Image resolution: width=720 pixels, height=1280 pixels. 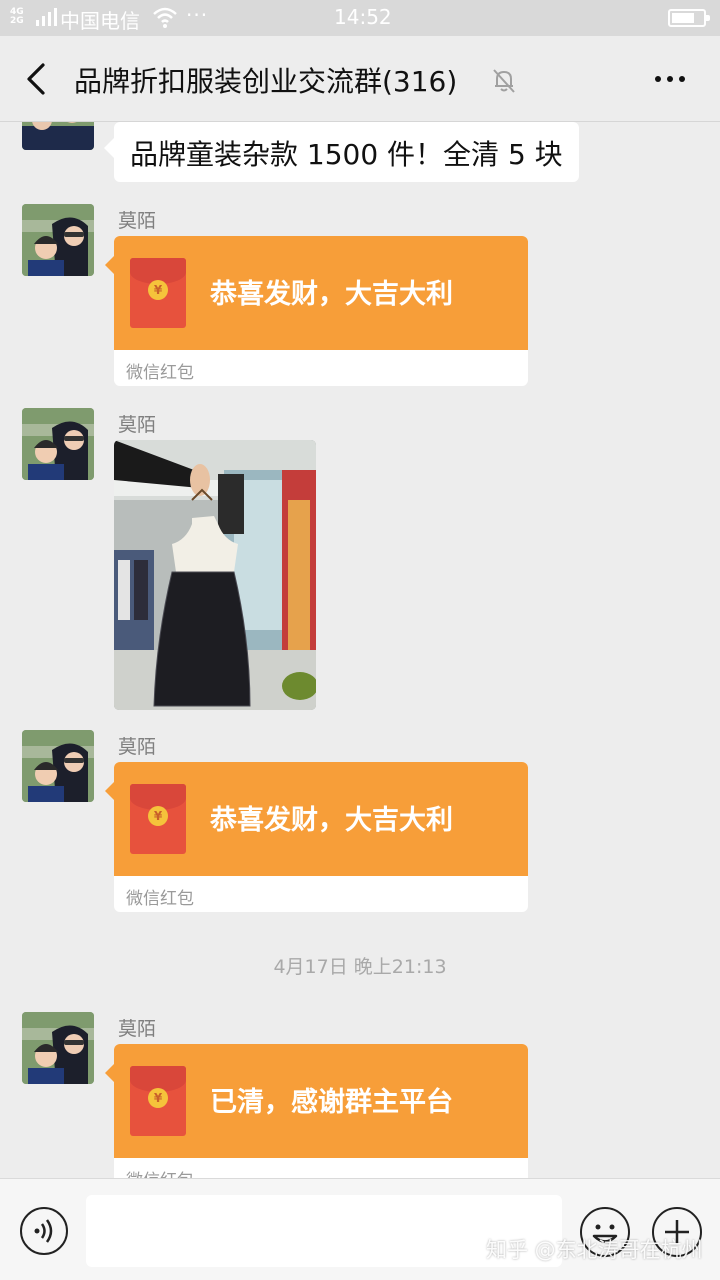 I want to click on wifi-icon, so click(x=165, y=17).